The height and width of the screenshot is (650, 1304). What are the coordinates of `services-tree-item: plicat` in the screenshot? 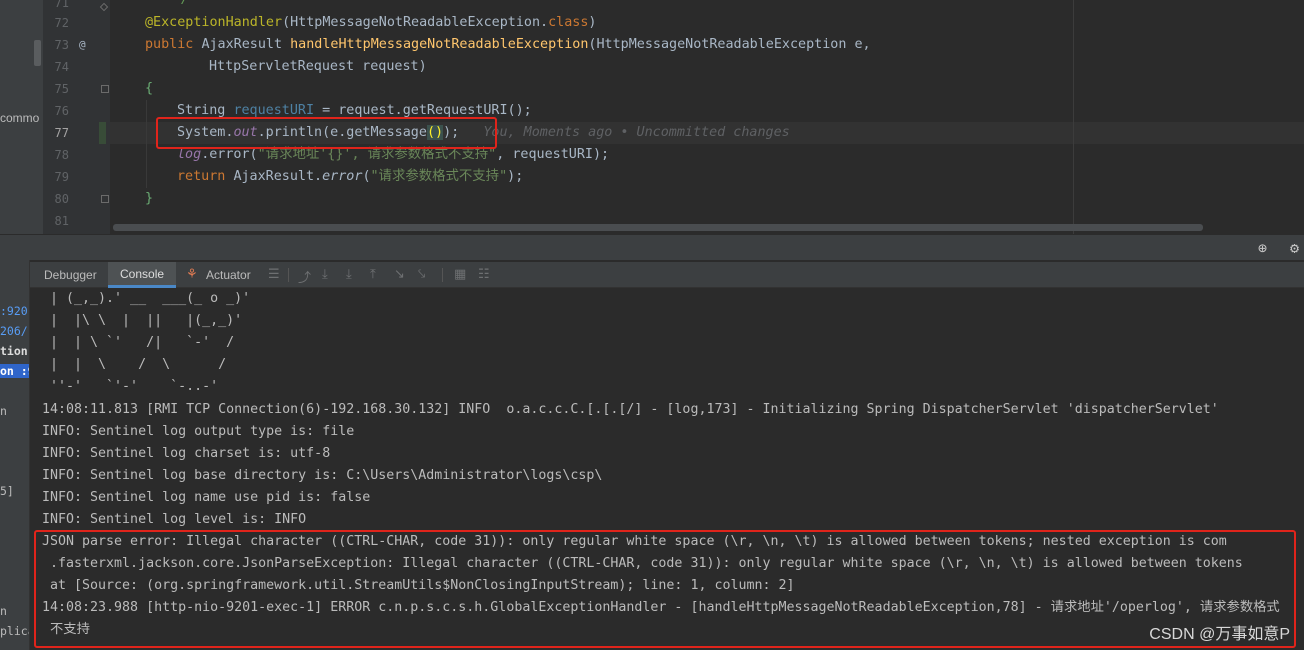 It's located at (14, 631).